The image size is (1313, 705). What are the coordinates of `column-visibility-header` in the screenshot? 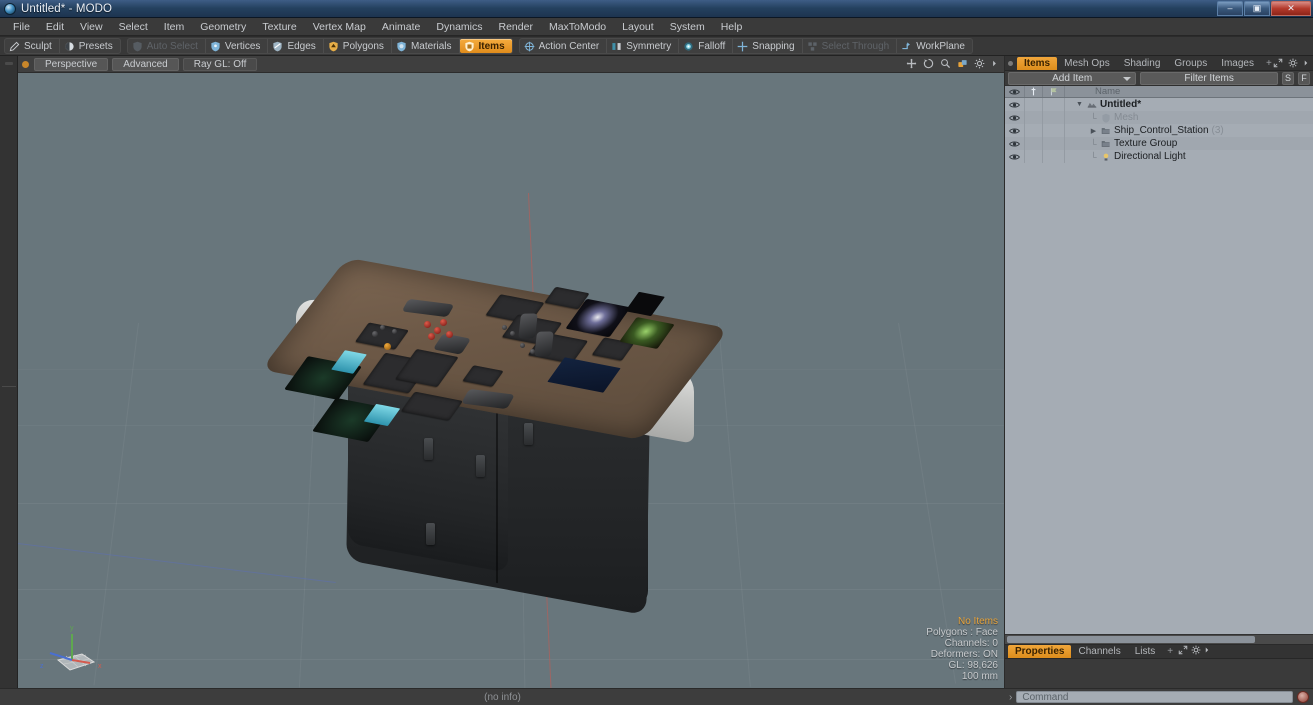 It's located at (1015, 91).